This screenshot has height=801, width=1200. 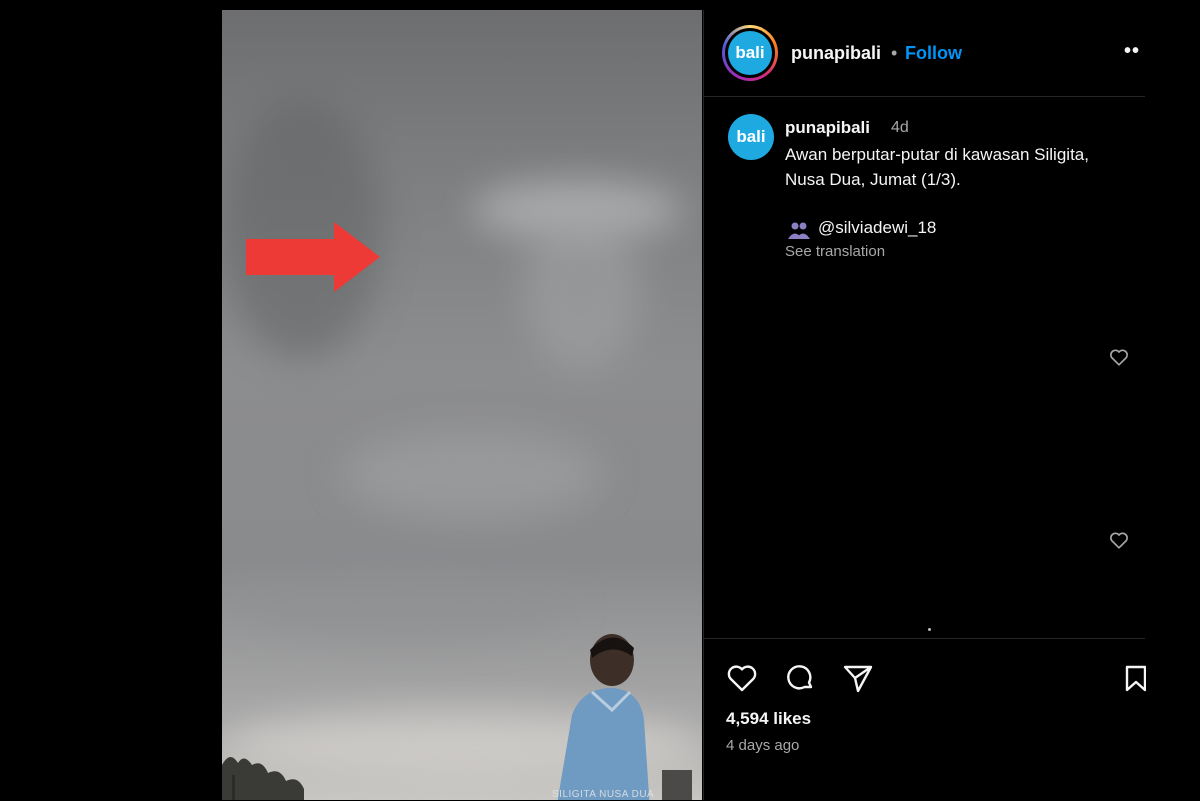 What do you see at coordinates (603, 794) in the screenshot?
I see `video-watermark: SILIGITA NUSA DUA` at bounding box center [603, 794].